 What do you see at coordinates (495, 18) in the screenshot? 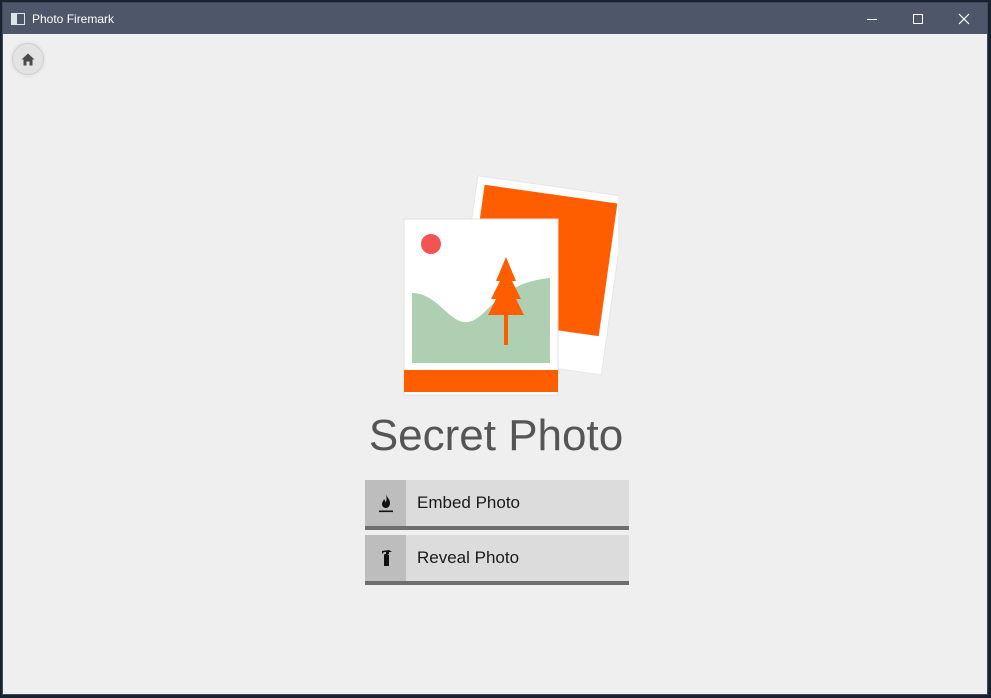
I see `title-bar: Photo Firemark` at bounding box center [495, 18].